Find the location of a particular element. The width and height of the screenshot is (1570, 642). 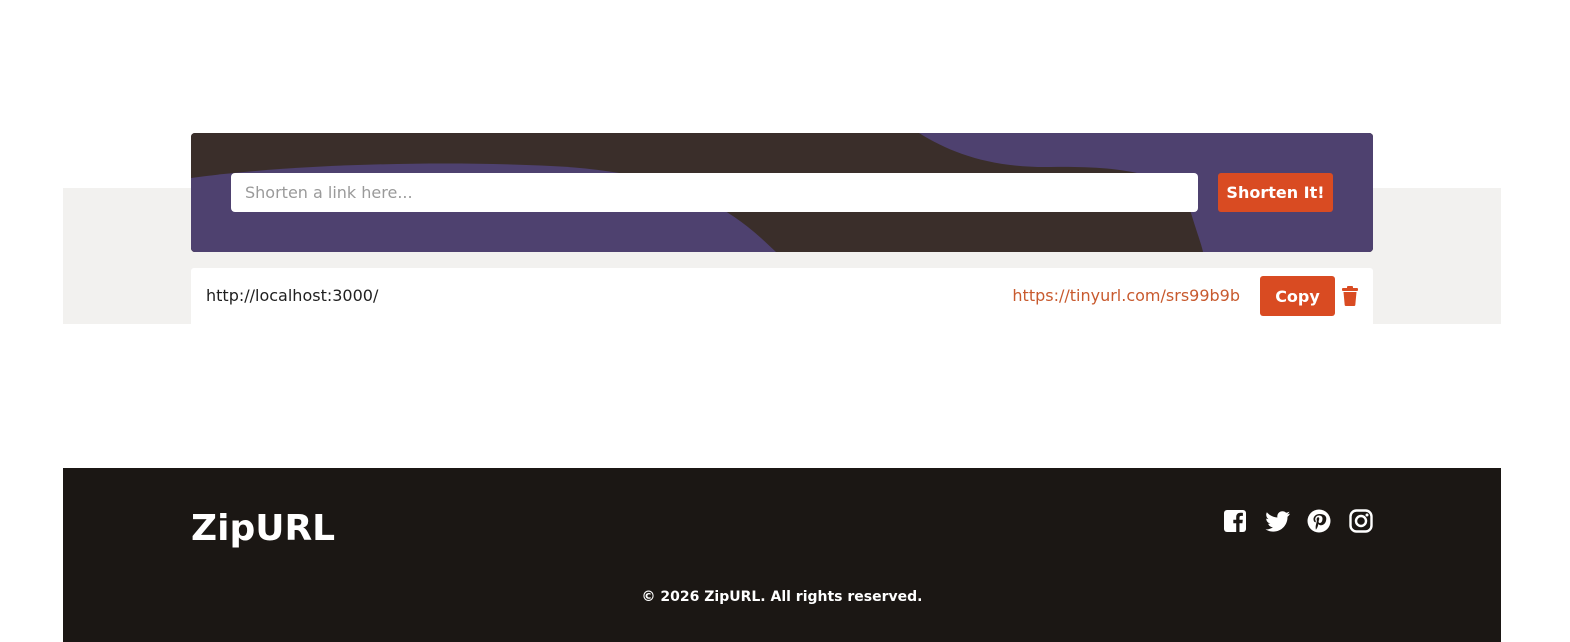

copy-button: Copy is located at coordinates (1297, 296).